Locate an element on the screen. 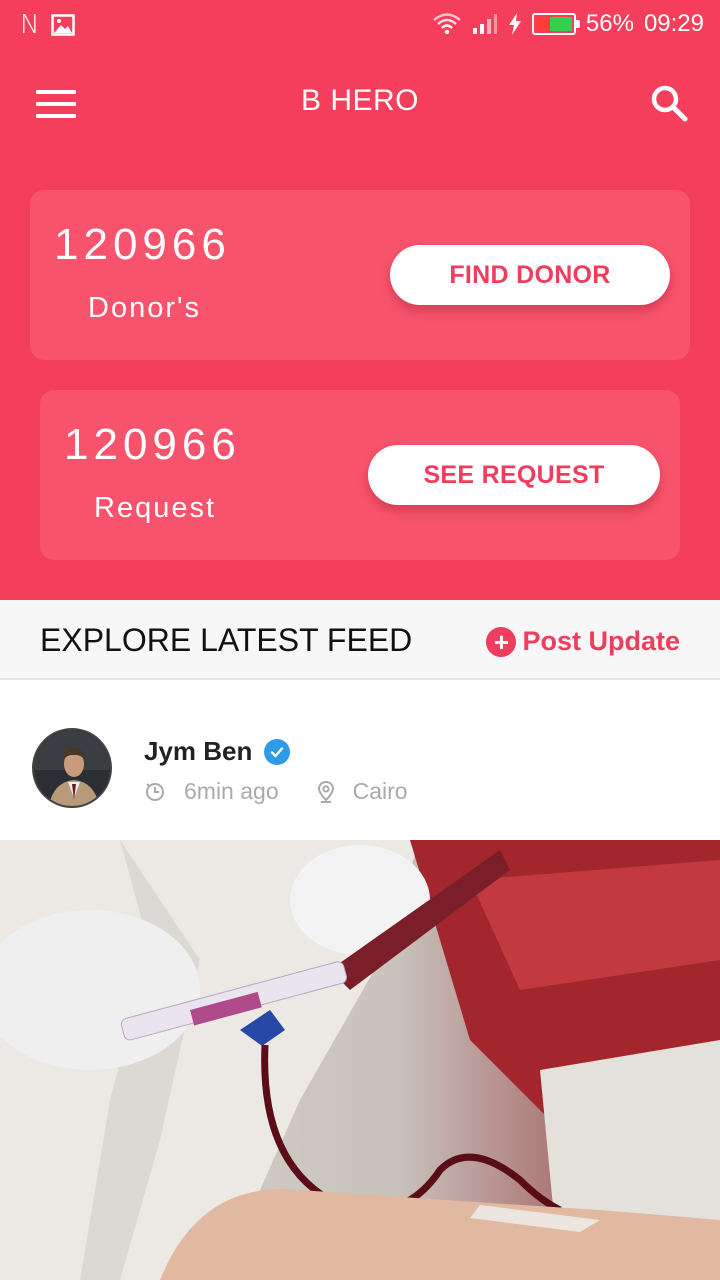  location-icon is located at coordinates (325, 791).